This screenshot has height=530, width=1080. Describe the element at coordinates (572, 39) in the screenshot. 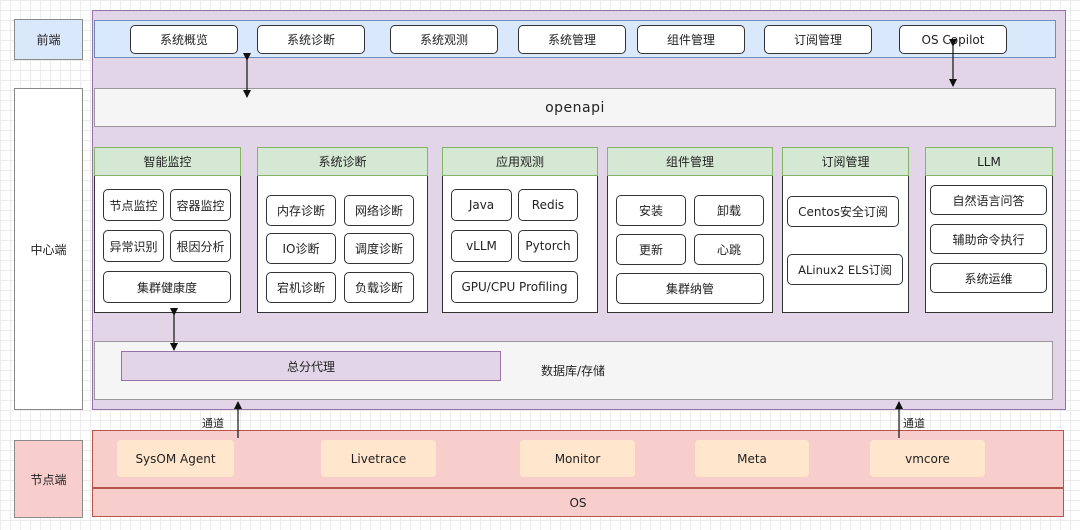

I see `frontend-tab-management: 系统管理` at that location.